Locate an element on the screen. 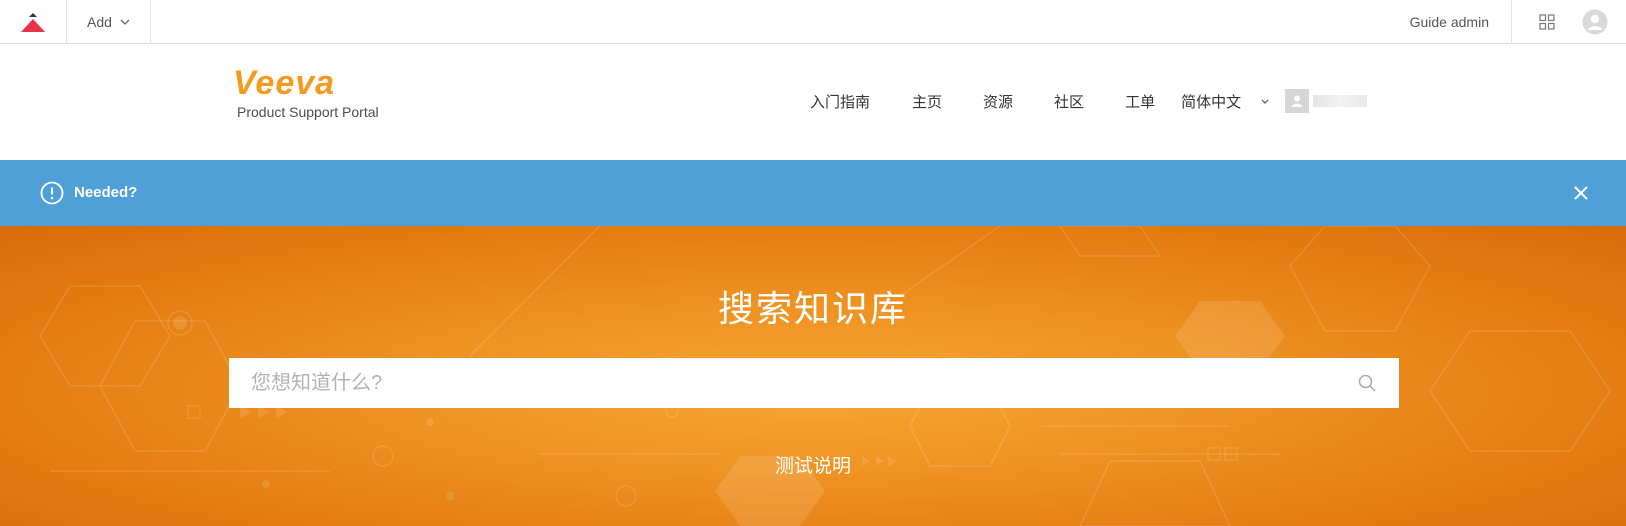 The image size is (1626, 526). admin-logo-icon is located at coordinates (33, 22).